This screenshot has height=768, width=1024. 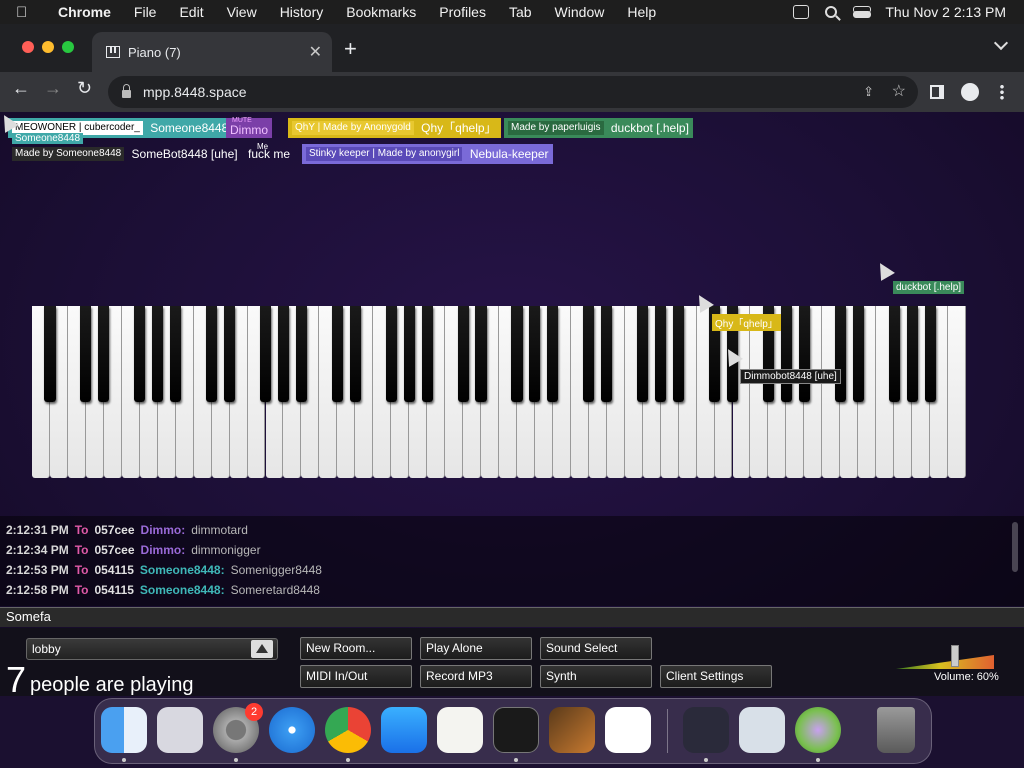 I want to click on terminal-icon, so click(x=516, y=730).